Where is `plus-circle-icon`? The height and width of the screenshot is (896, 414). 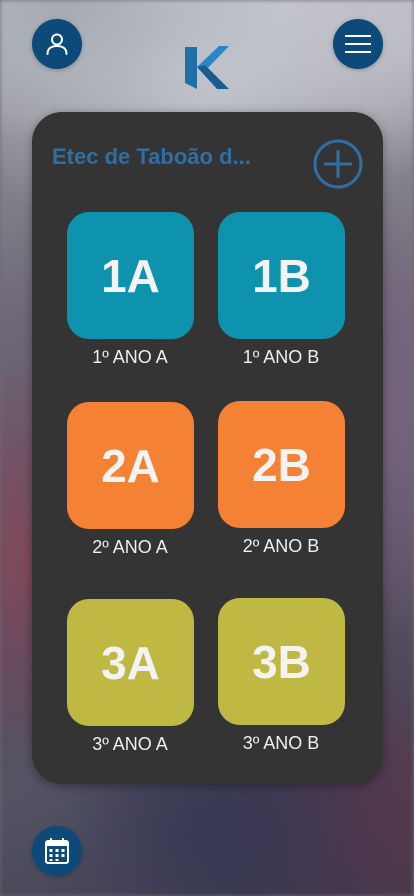 plus-circle-icon is located at coordinates (338, 164).